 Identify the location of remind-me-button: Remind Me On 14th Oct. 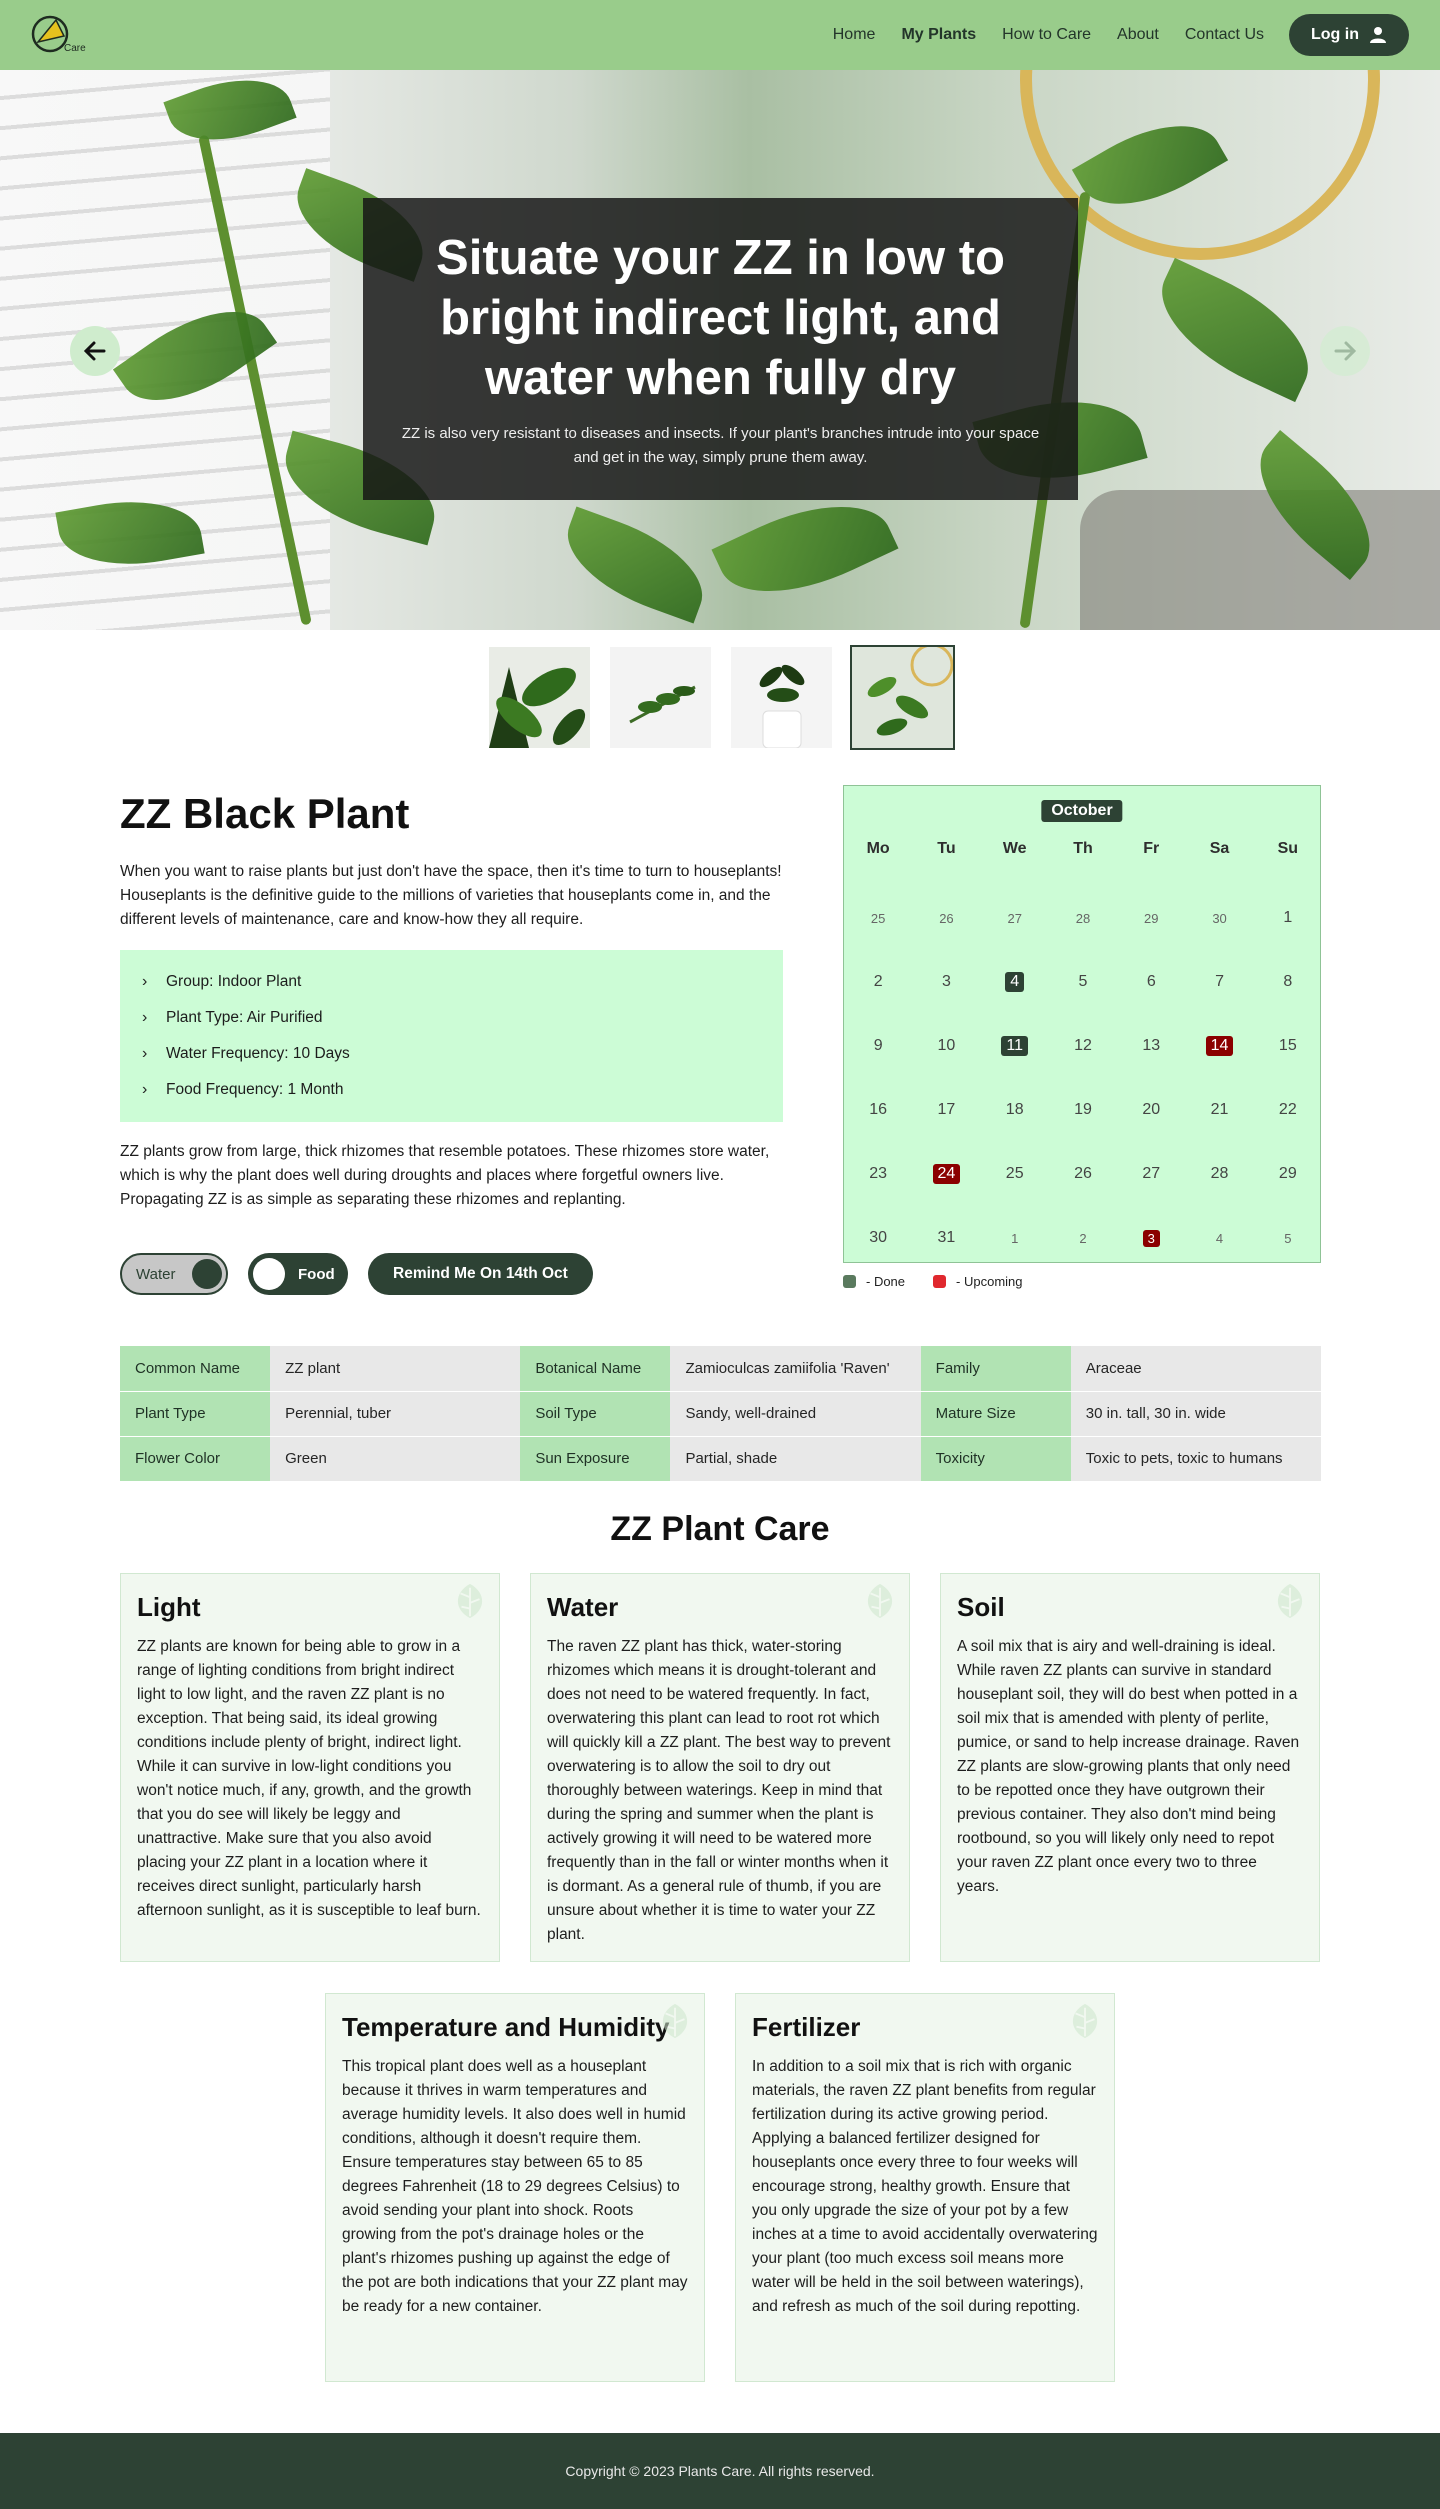
(480, 1274).